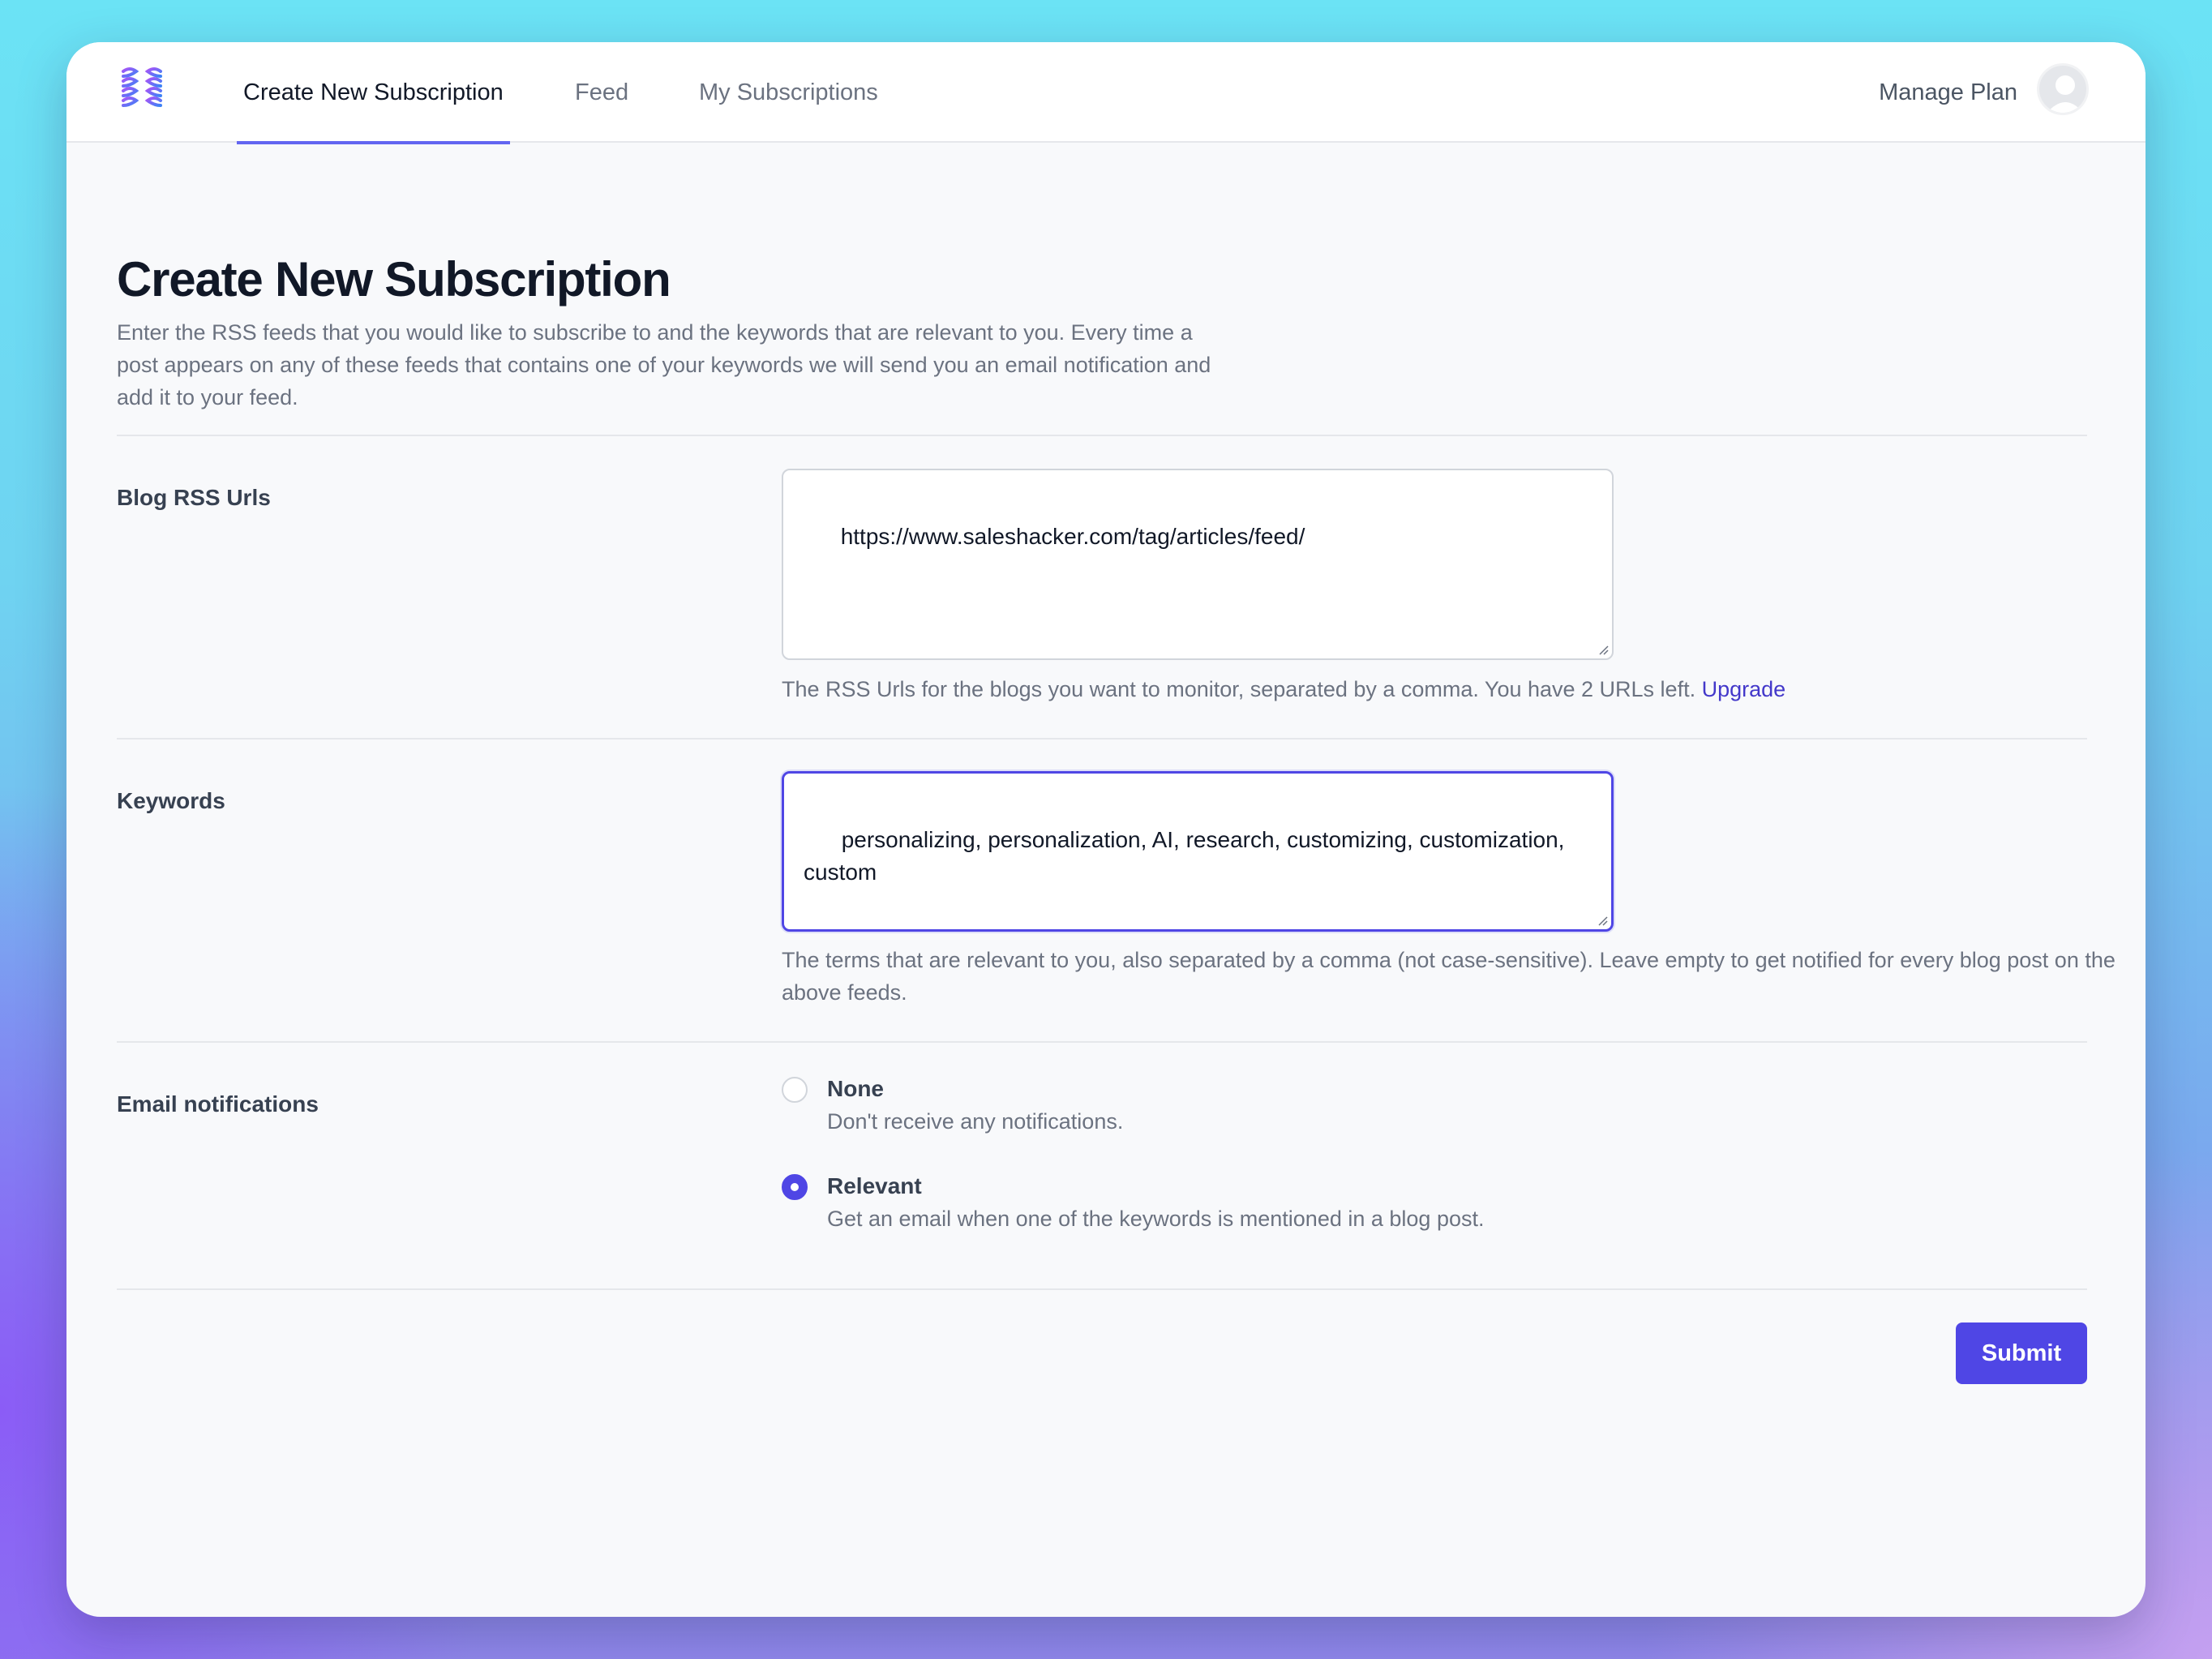 The height and width of the screenshot is (1659, 2212). Describe the element at coordinates (975, 1121) in the screenshot. I see `radio-none-description: Don't receive any notifications.` at that location.